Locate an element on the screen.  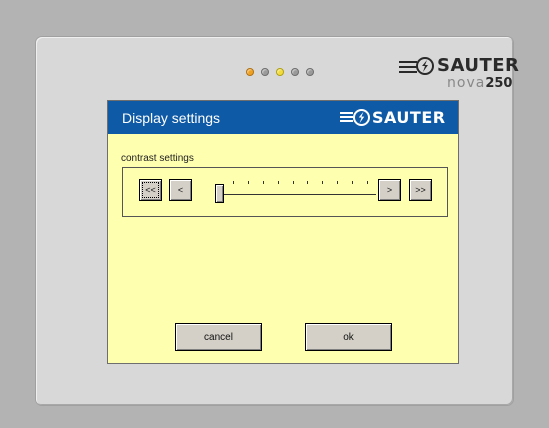
titlebar-logo-lines-icon is located at coordinates (346, 118).